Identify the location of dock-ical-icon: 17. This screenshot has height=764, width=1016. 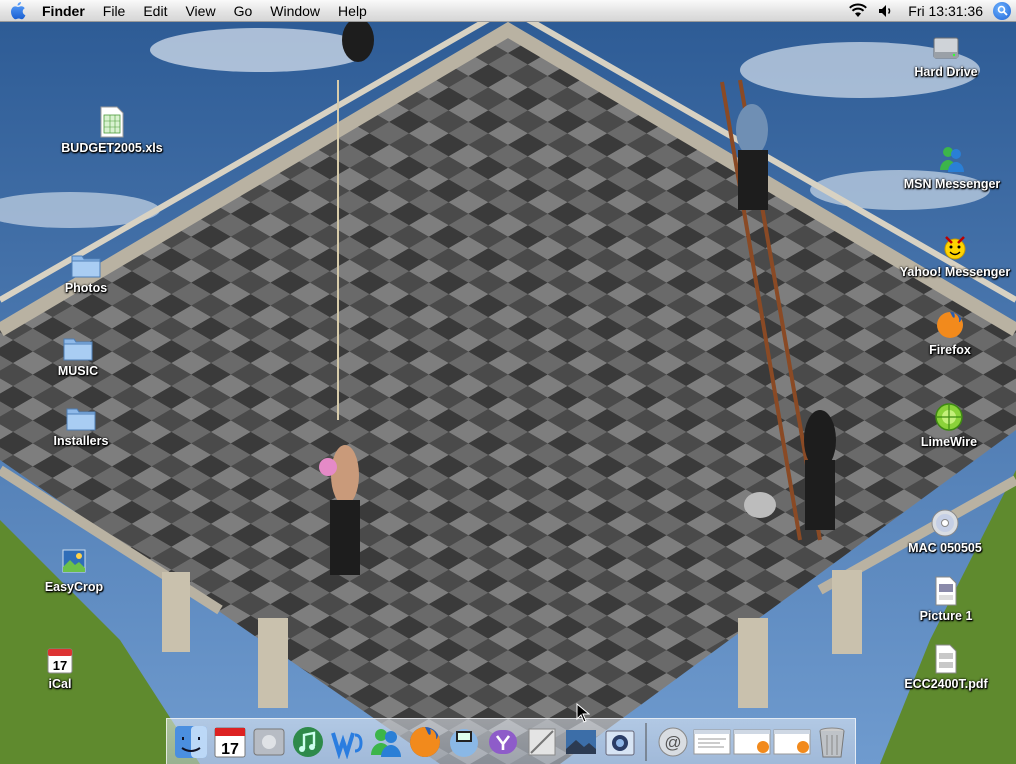
(229, 742).